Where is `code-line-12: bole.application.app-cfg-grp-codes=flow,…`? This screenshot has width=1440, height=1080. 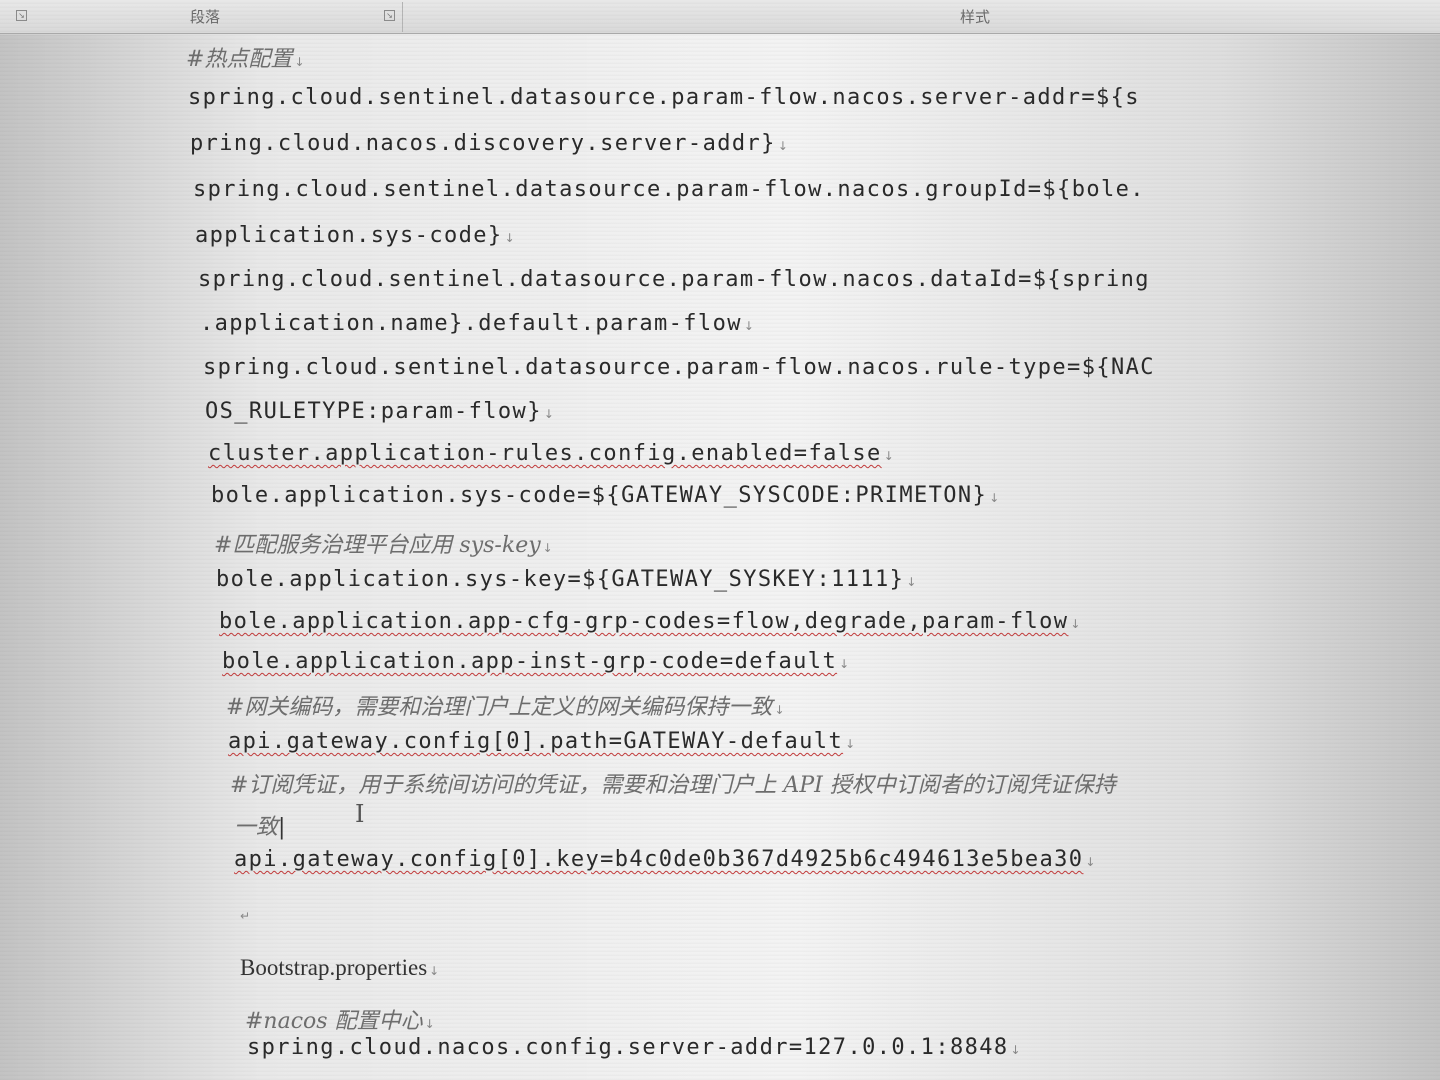 code-line-12: bole.application.app-cfg-grp-codes=flow,… is located at coordinates (650, 621).